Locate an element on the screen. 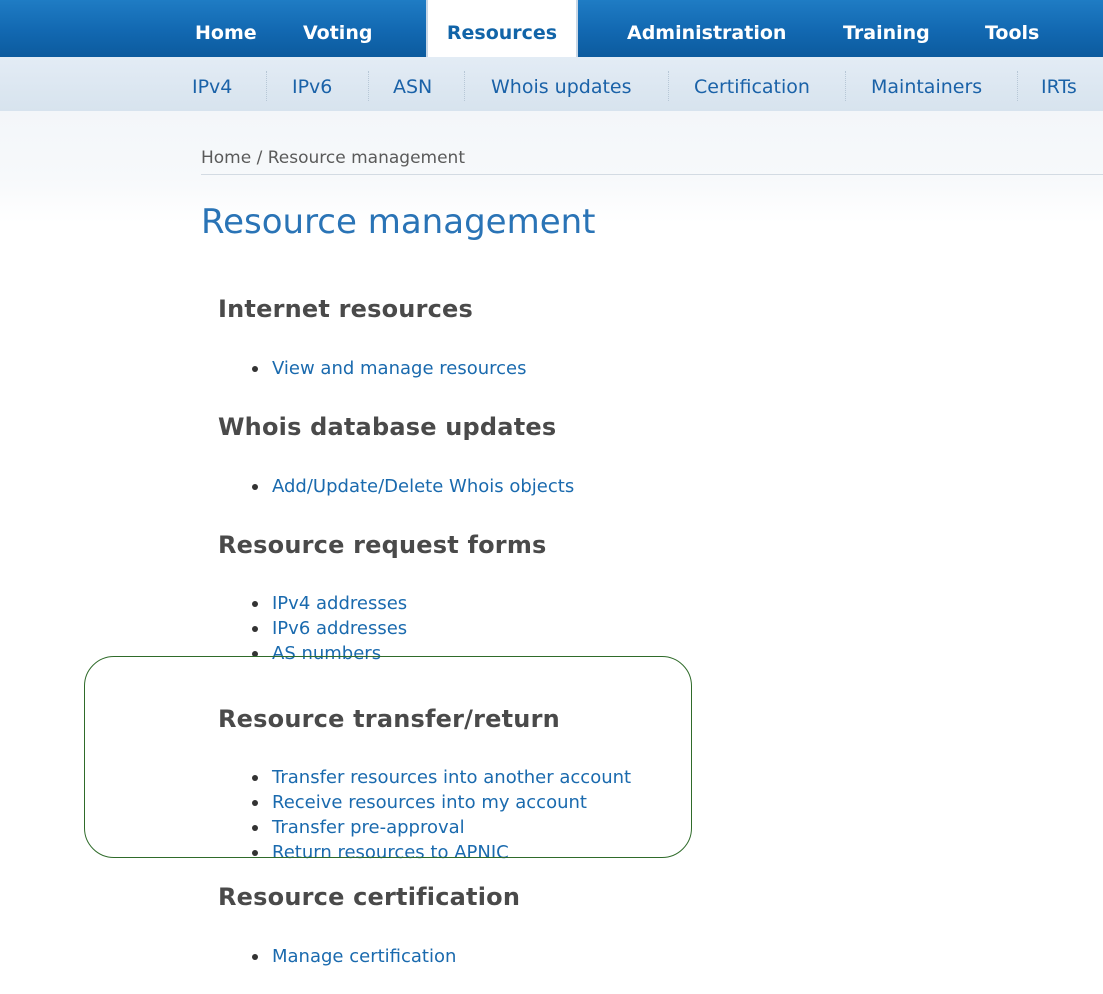  list-item: Receive resources into my account is located at coordinates (441, 802).